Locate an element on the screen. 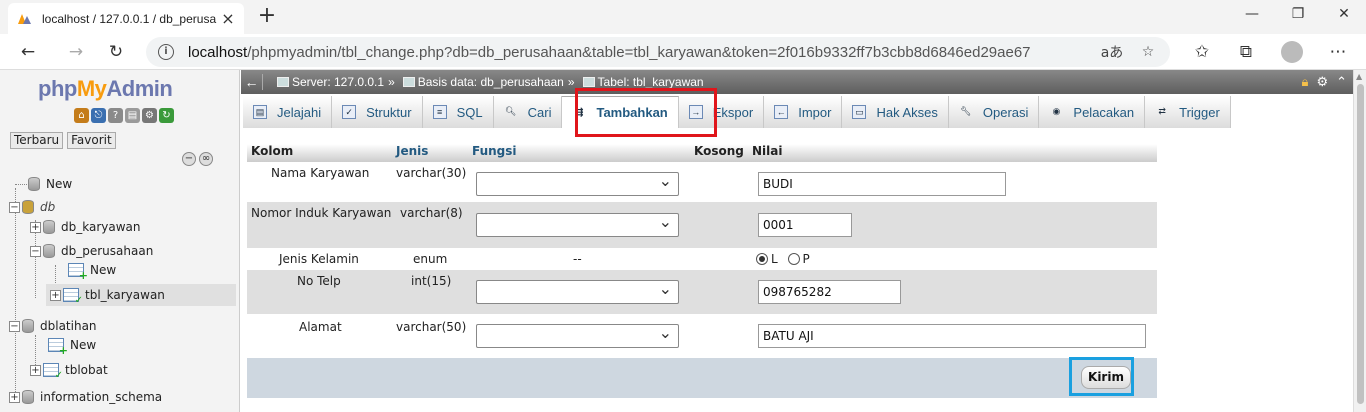  recent-tab: Terbaru is located at coordinates (37, 140).